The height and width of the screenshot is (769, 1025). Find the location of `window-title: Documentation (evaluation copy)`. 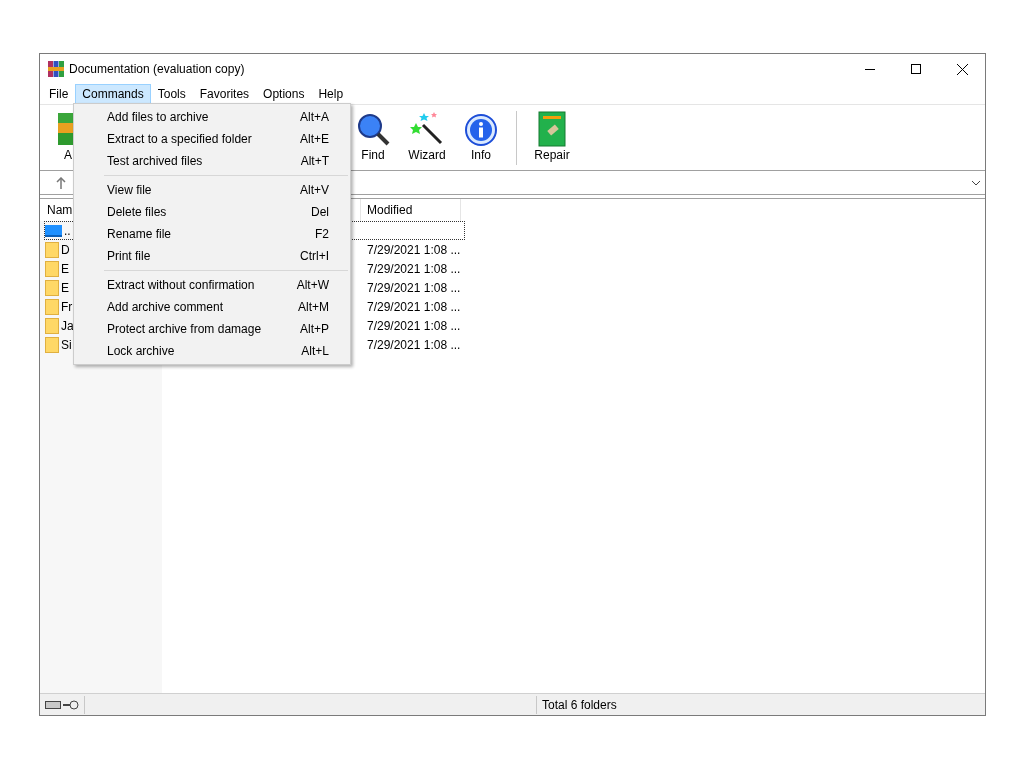

window-title: Documentation (evaluation copy) is located at coordinates (157, 69).